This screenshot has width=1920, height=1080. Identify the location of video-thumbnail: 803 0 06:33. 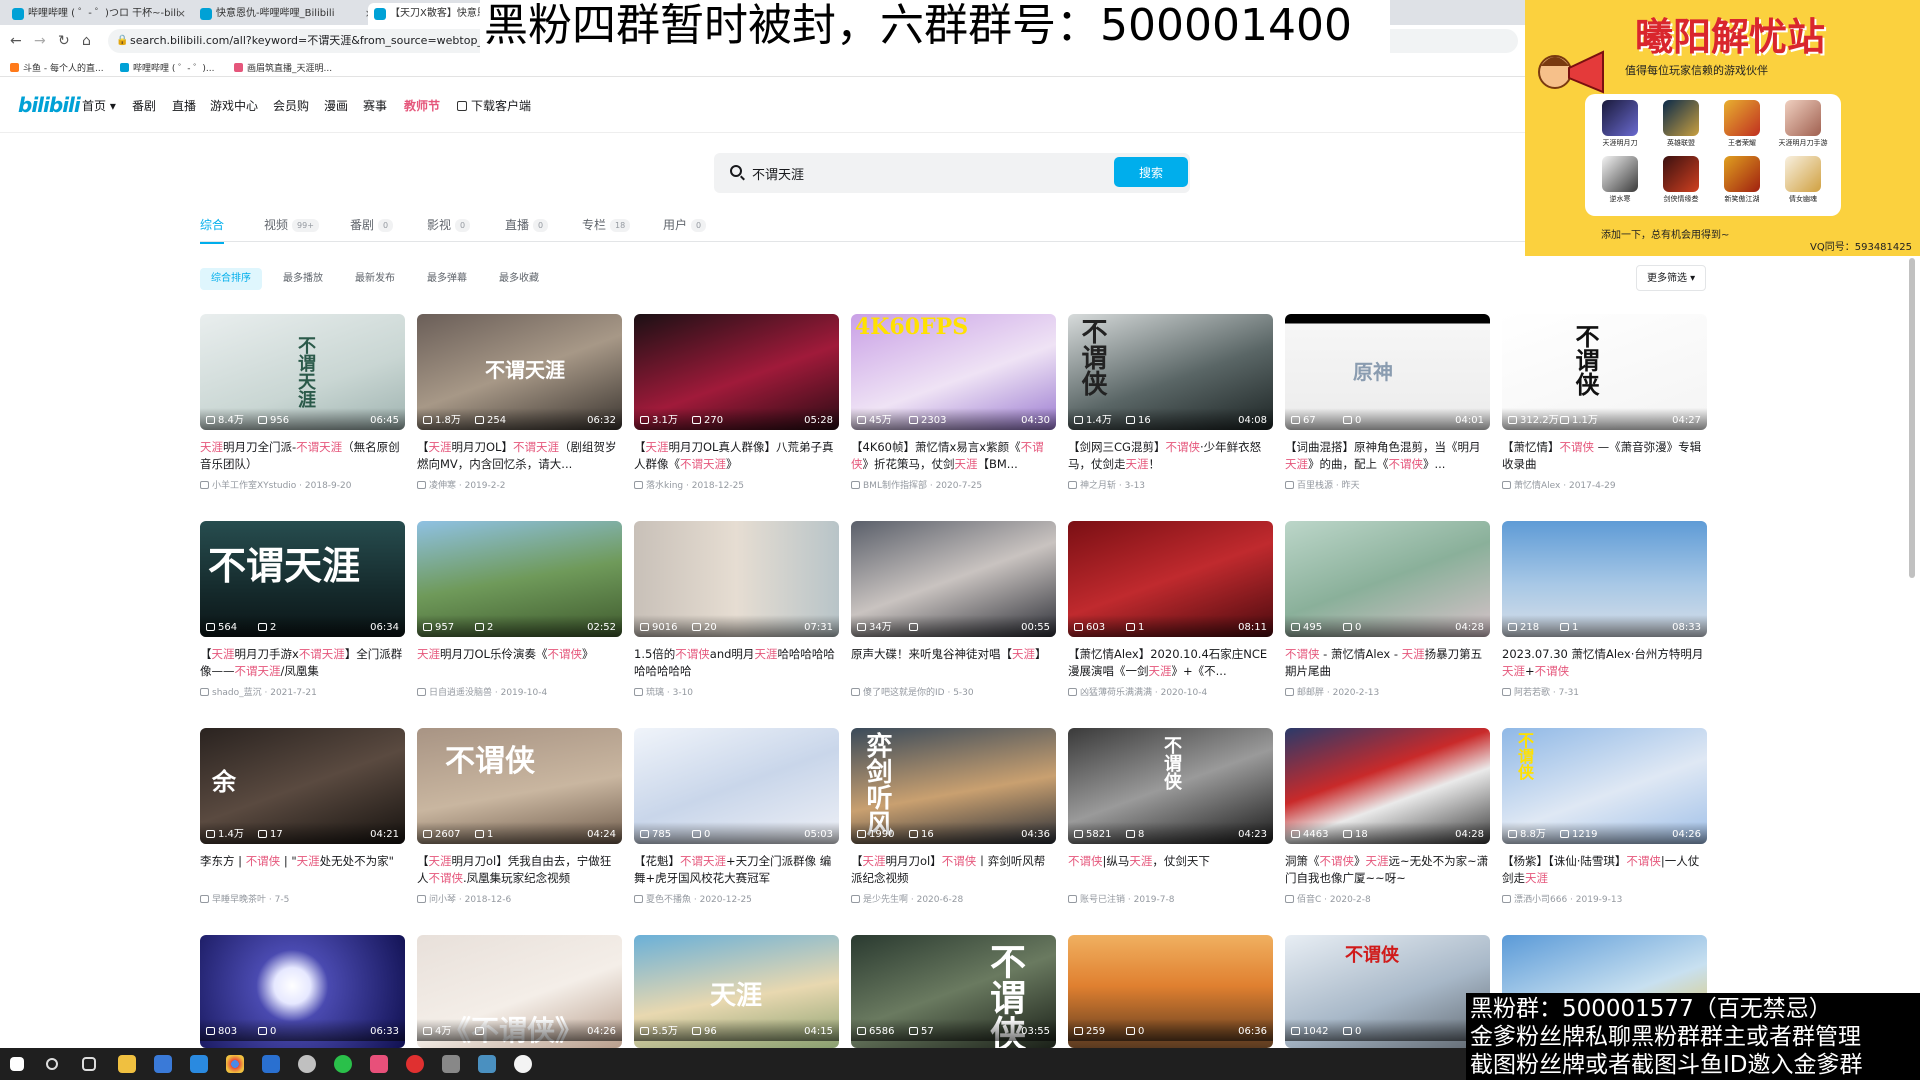
(302, 991).